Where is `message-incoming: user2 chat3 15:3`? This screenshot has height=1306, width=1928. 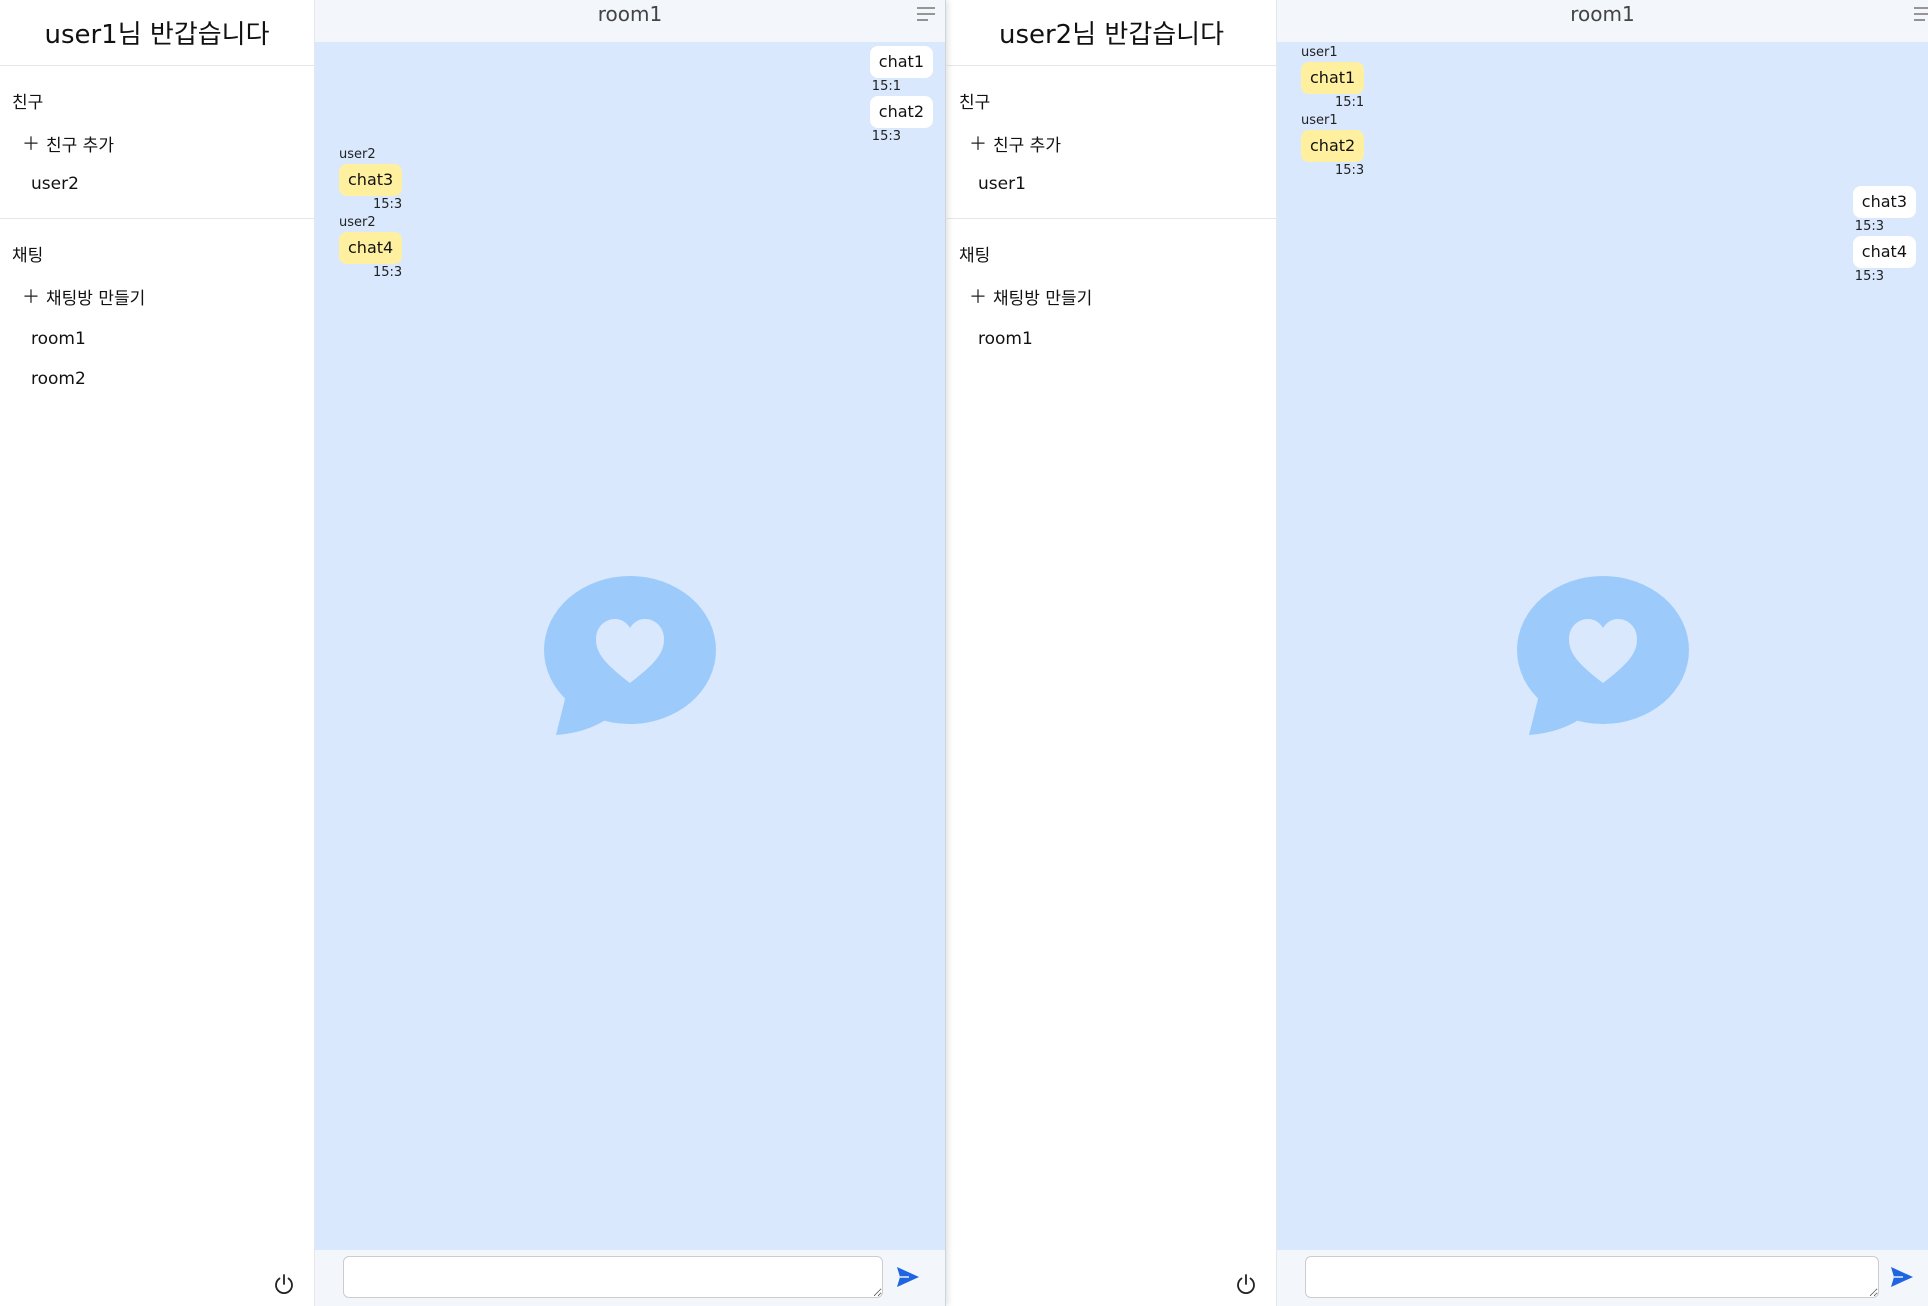 message-incoming: user2 chat3 15:3 is located at coordinates (630, 180).